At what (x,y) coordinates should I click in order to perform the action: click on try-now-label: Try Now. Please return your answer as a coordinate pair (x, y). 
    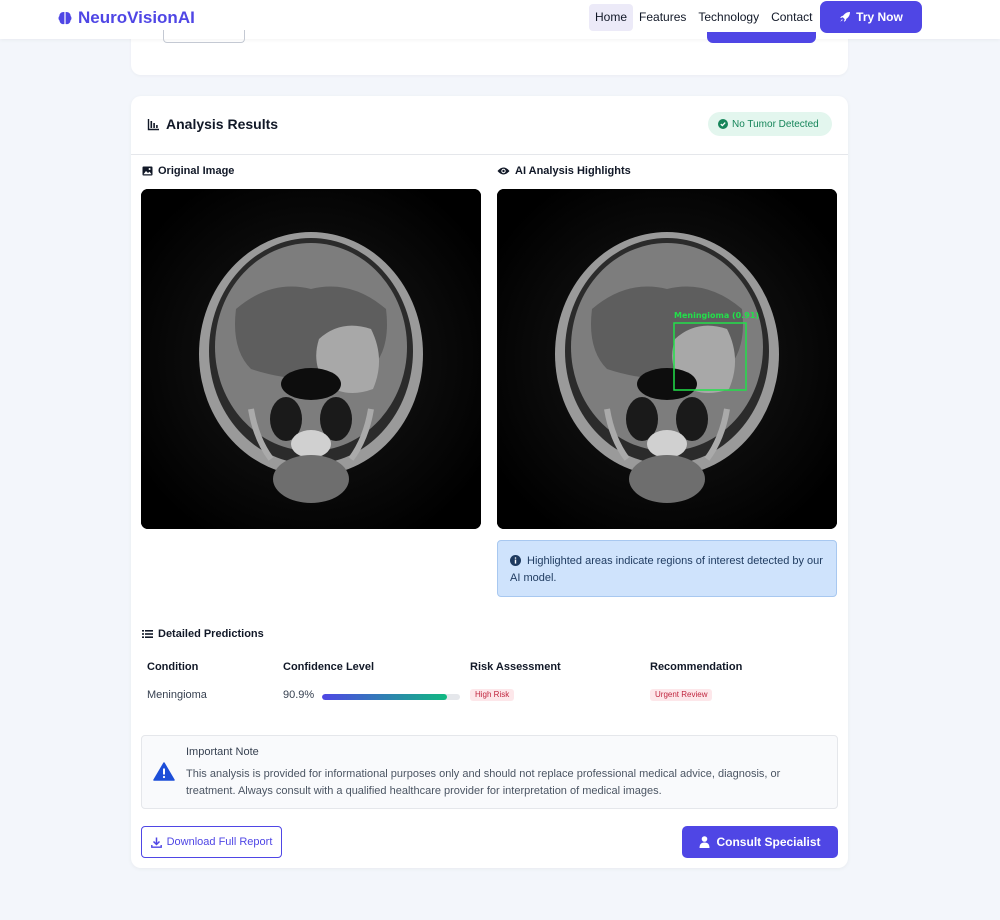
    Looking at the image, I should click on (879, 17).